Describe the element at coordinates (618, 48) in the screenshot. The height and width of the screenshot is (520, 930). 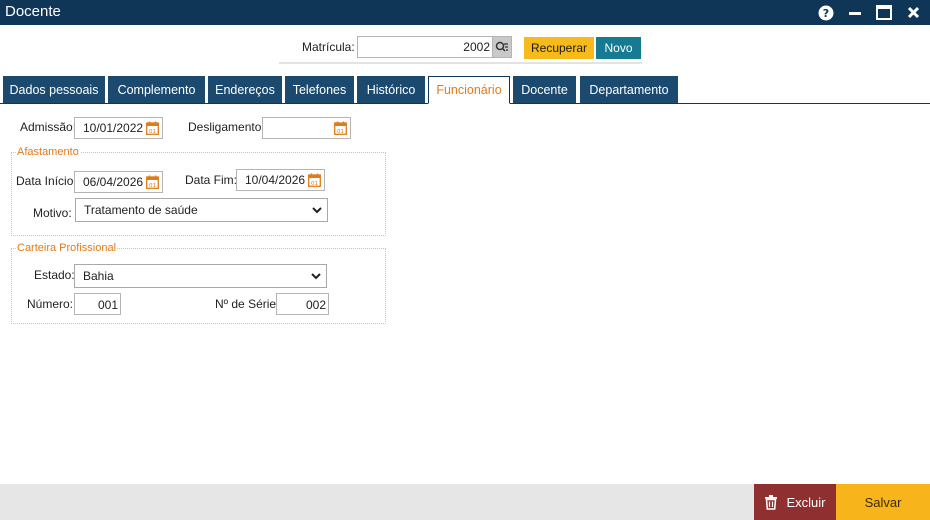
I see `novo-button: Novo` at that location.